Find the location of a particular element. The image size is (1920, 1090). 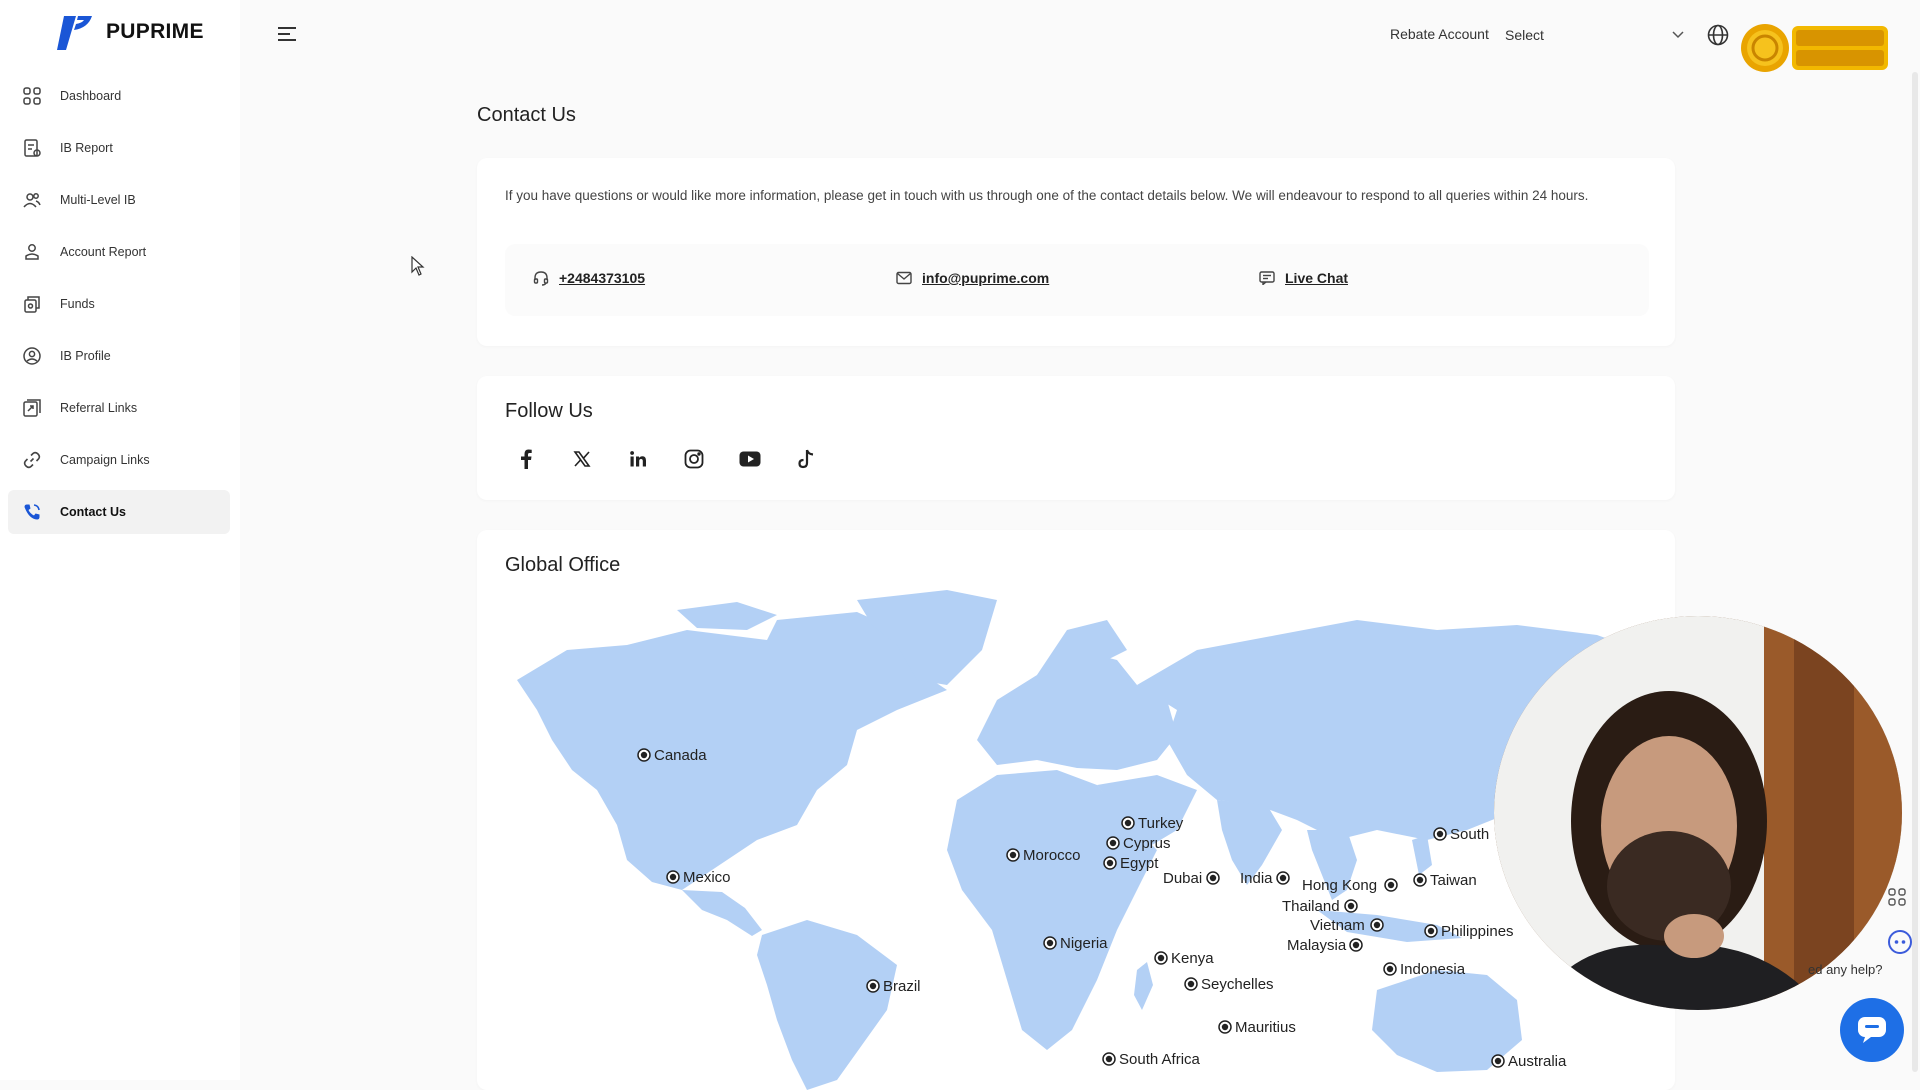

sidebar-item-multi-level-ib: Multi-Level IB is located at coordinates (119, 200).